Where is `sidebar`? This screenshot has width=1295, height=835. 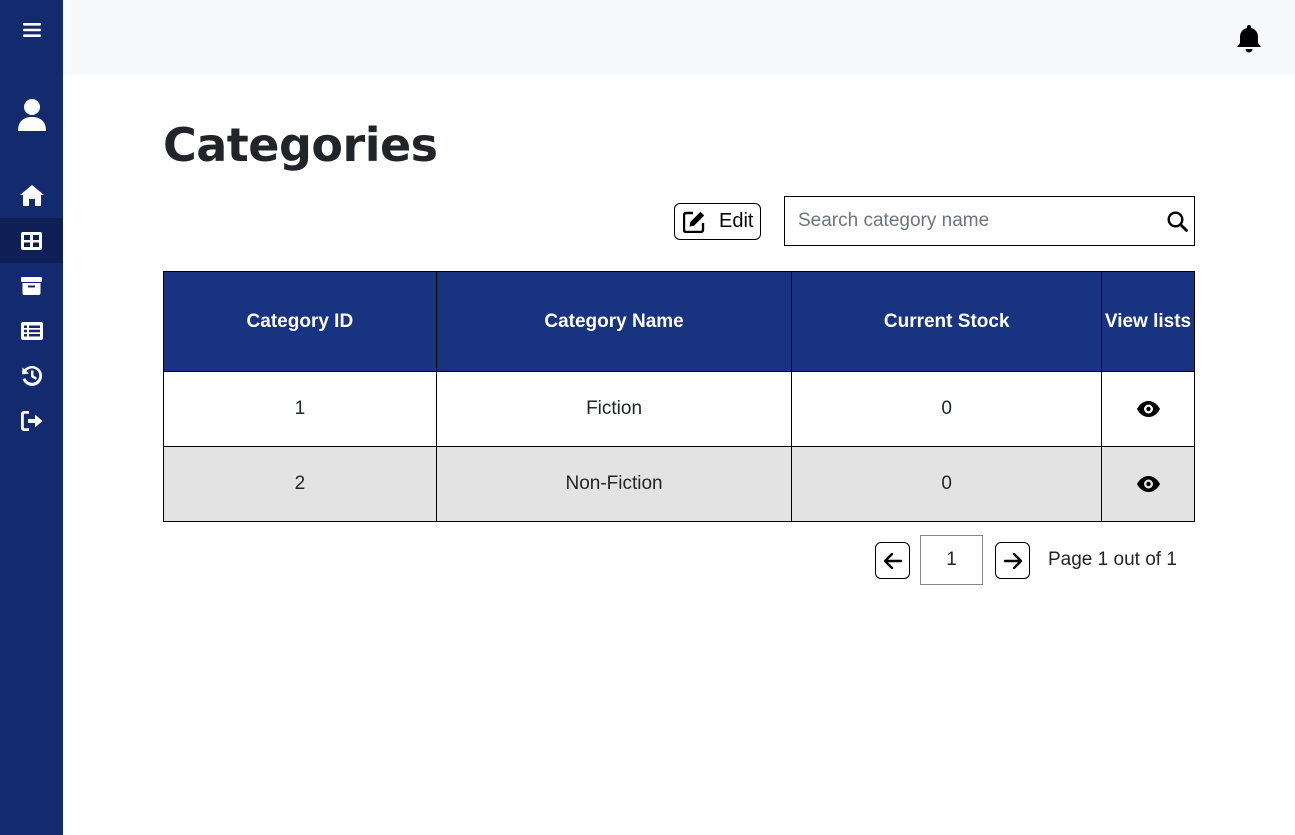 sidebar is located at coordinates (31, 417).